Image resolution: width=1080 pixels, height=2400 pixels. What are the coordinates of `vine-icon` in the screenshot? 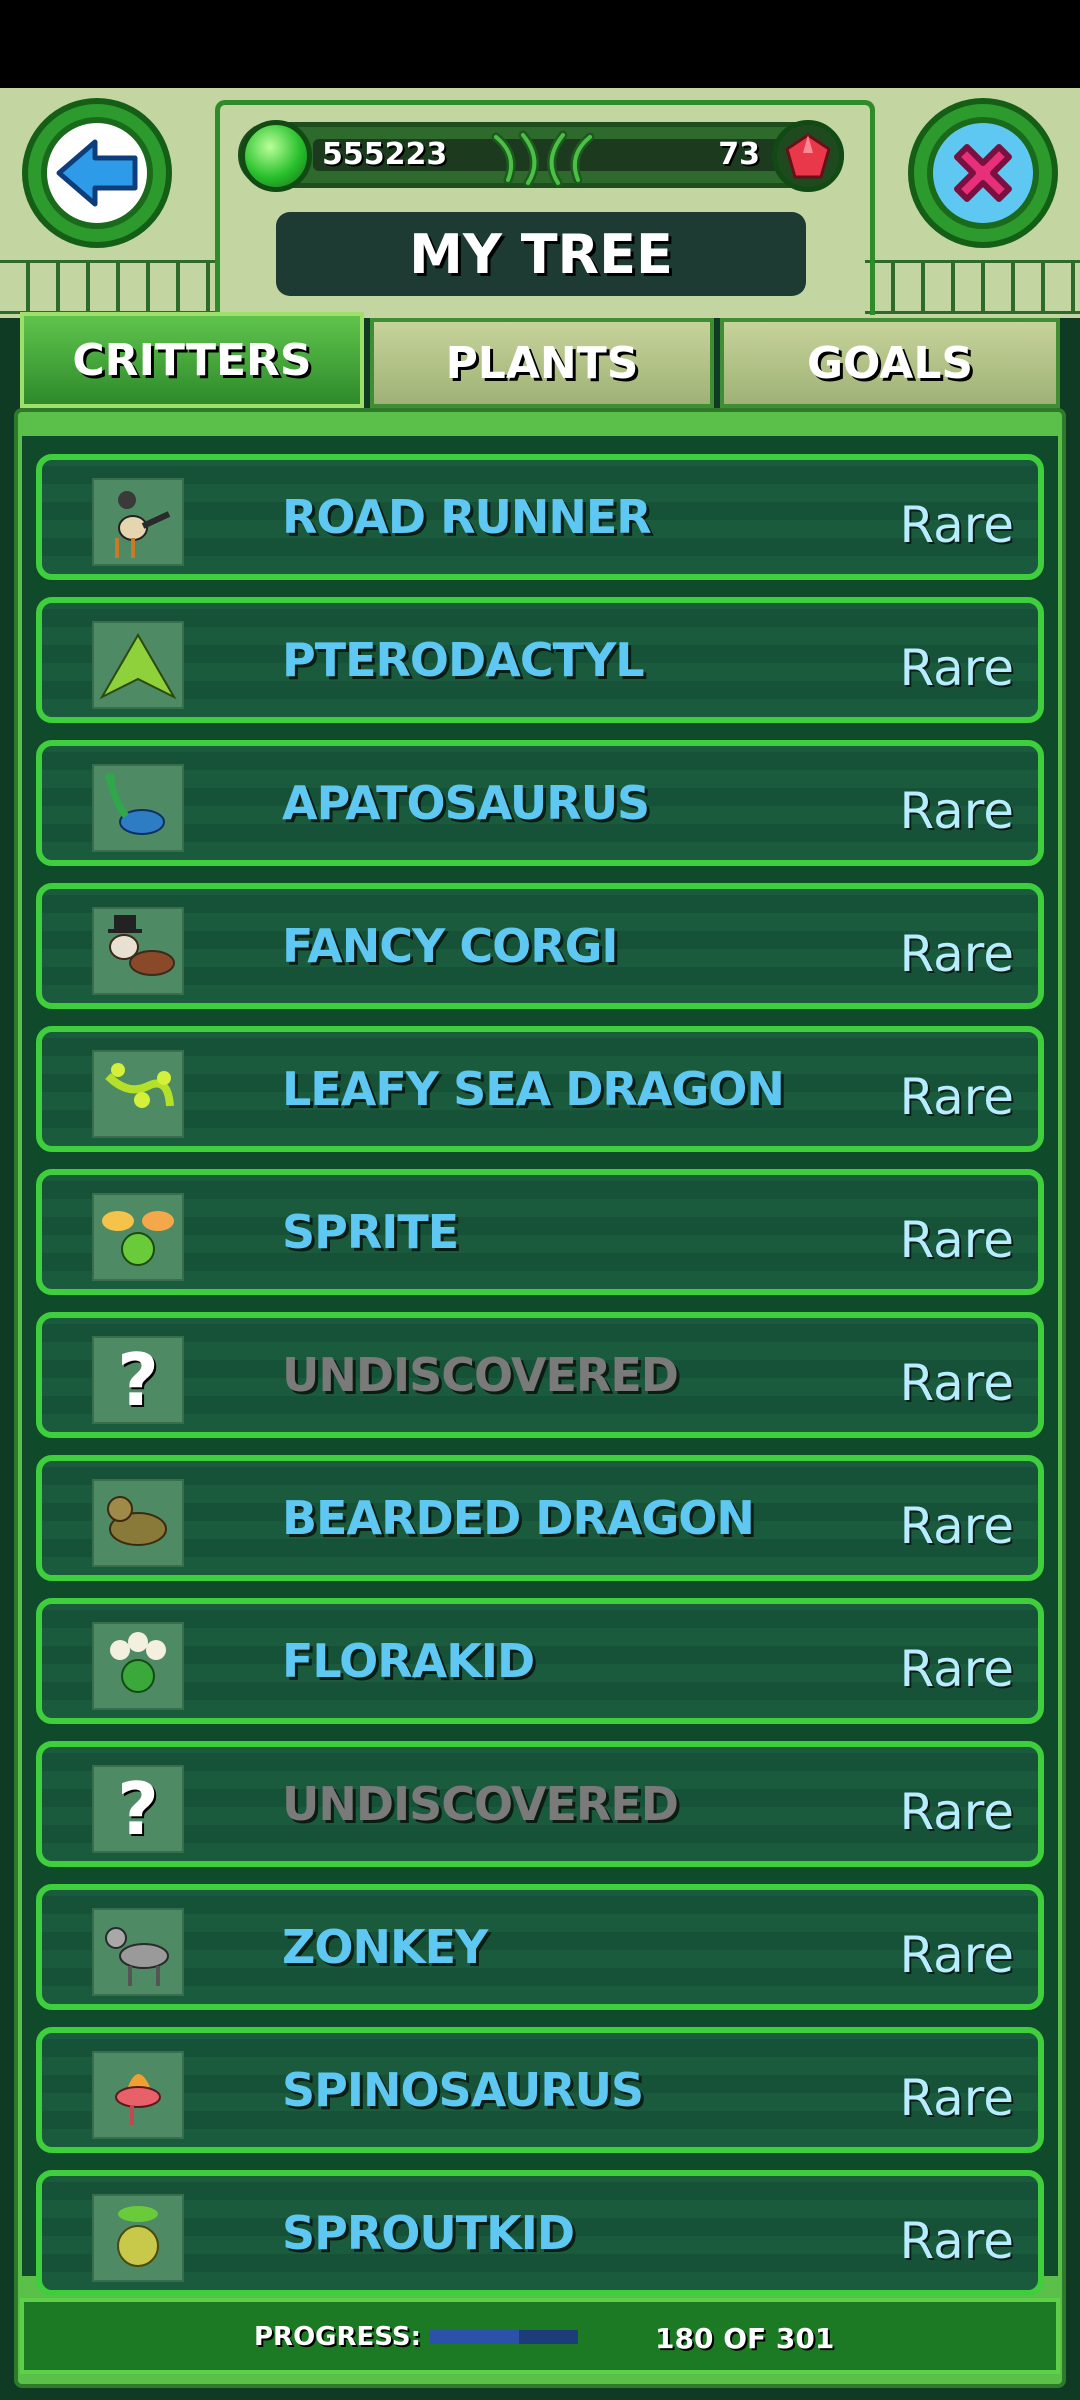 It's located at (543, 159).